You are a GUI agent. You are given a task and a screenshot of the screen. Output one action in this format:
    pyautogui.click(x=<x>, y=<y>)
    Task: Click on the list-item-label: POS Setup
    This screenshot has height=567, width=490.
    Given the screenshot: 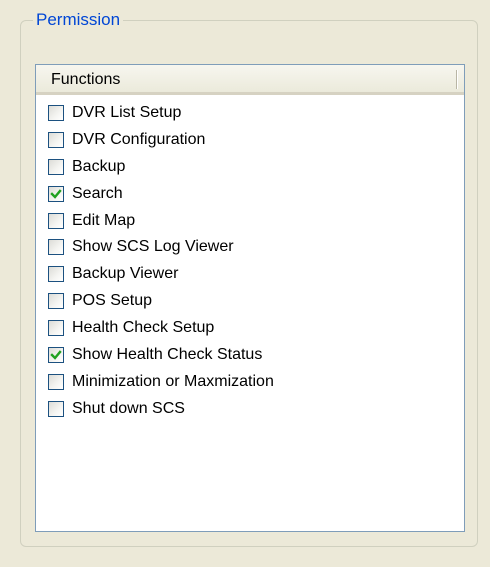 What is the action you would take?
    pyautogui.click(x=112, y=301)
    